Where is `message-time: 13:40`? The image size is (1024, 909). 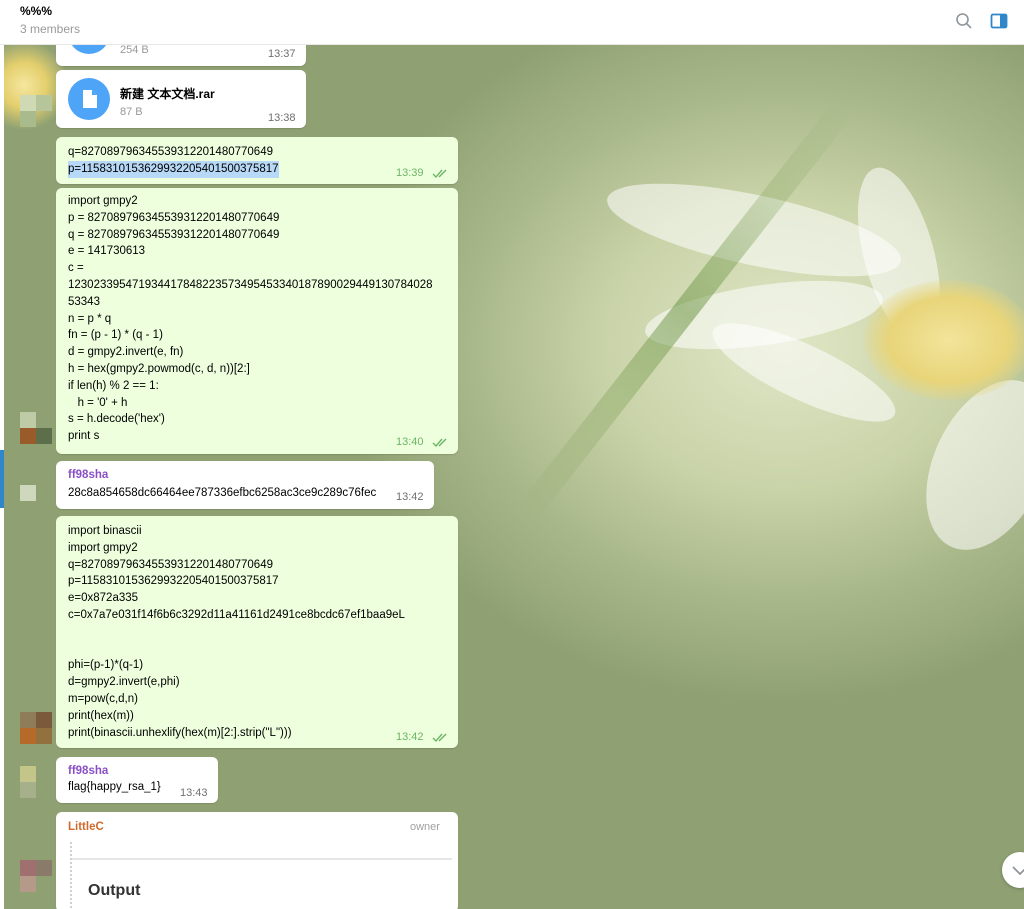
message-time: 13:40 is located at coordinates (410, 442).